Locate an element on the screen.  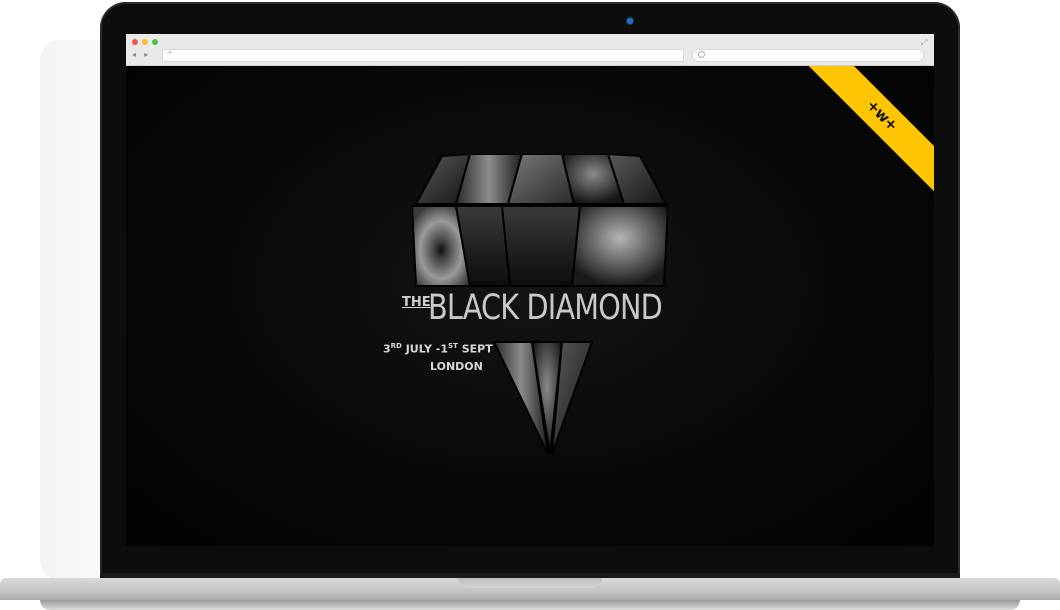
title-prefix: THE is located at coordinates (416, 302).